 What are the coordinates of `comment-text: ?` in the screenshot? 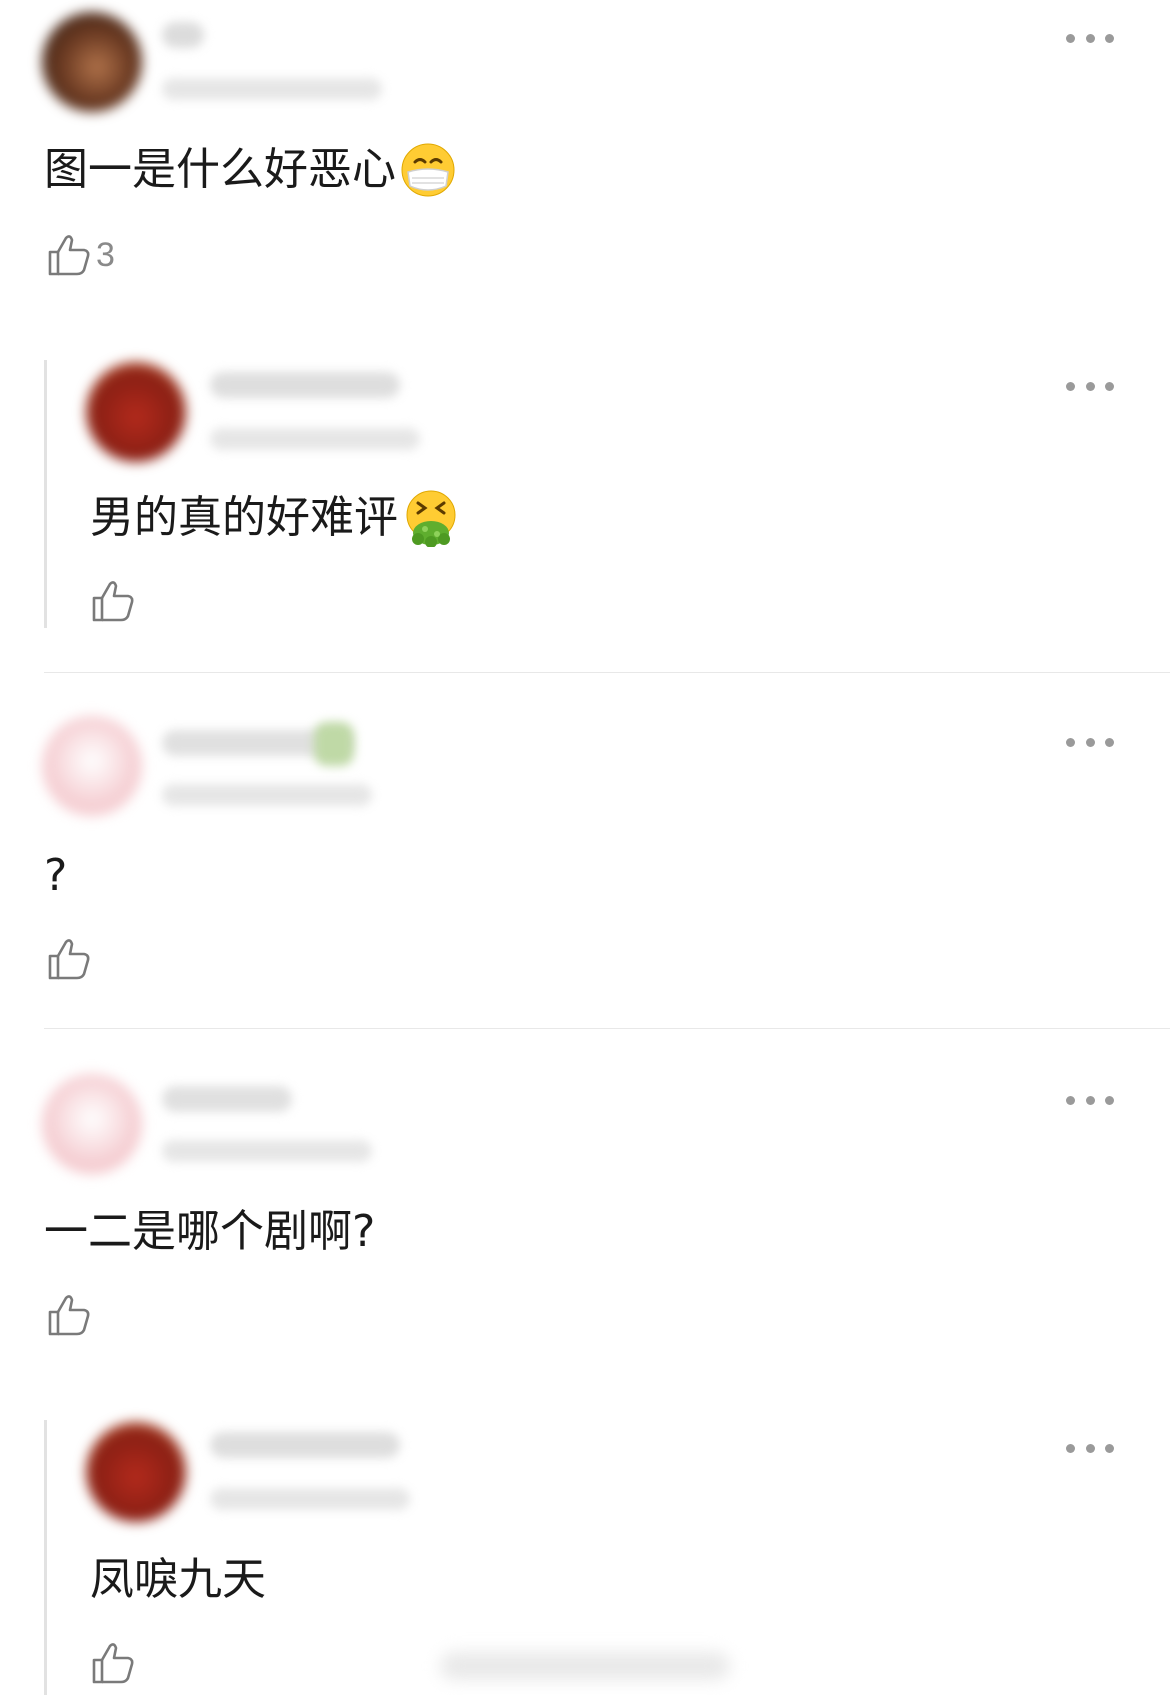 It's located at (55, 876).